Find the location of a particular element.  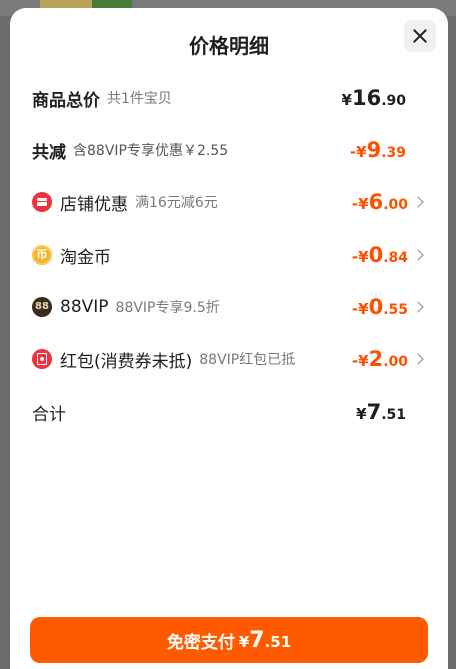

close-button is located at coordinates (420, 36).